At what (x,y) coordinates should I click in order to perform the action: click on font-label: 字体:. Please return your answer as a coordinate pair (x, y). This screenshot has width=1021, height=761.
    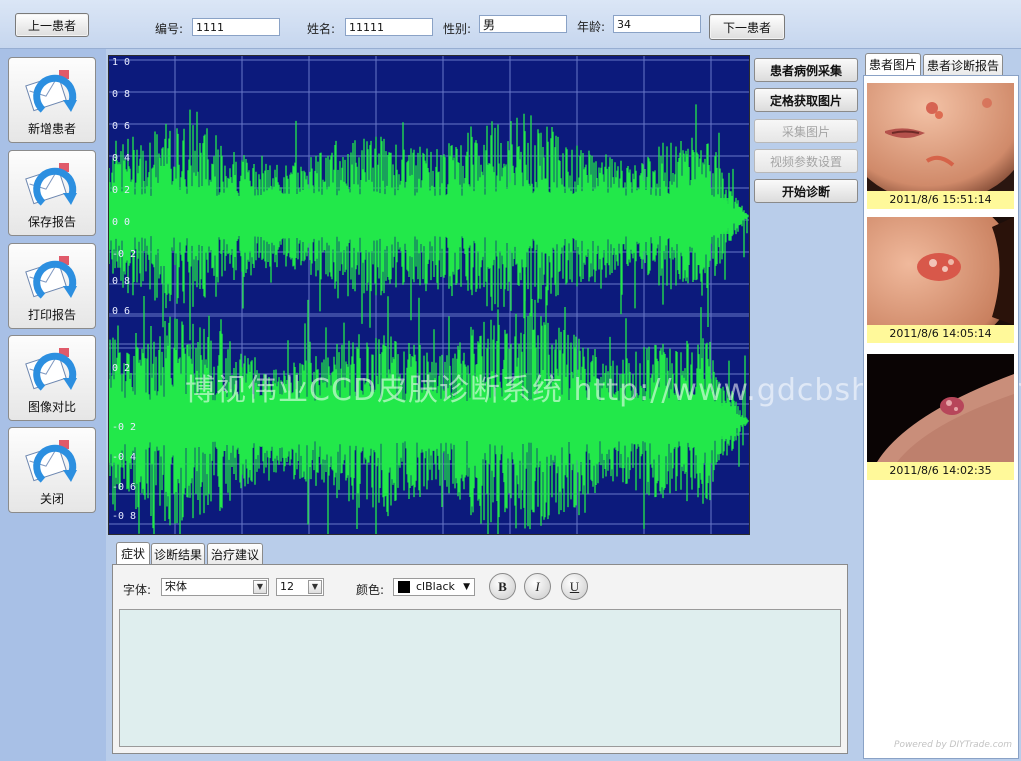
    Looking at the image, I should click on (137, 590).